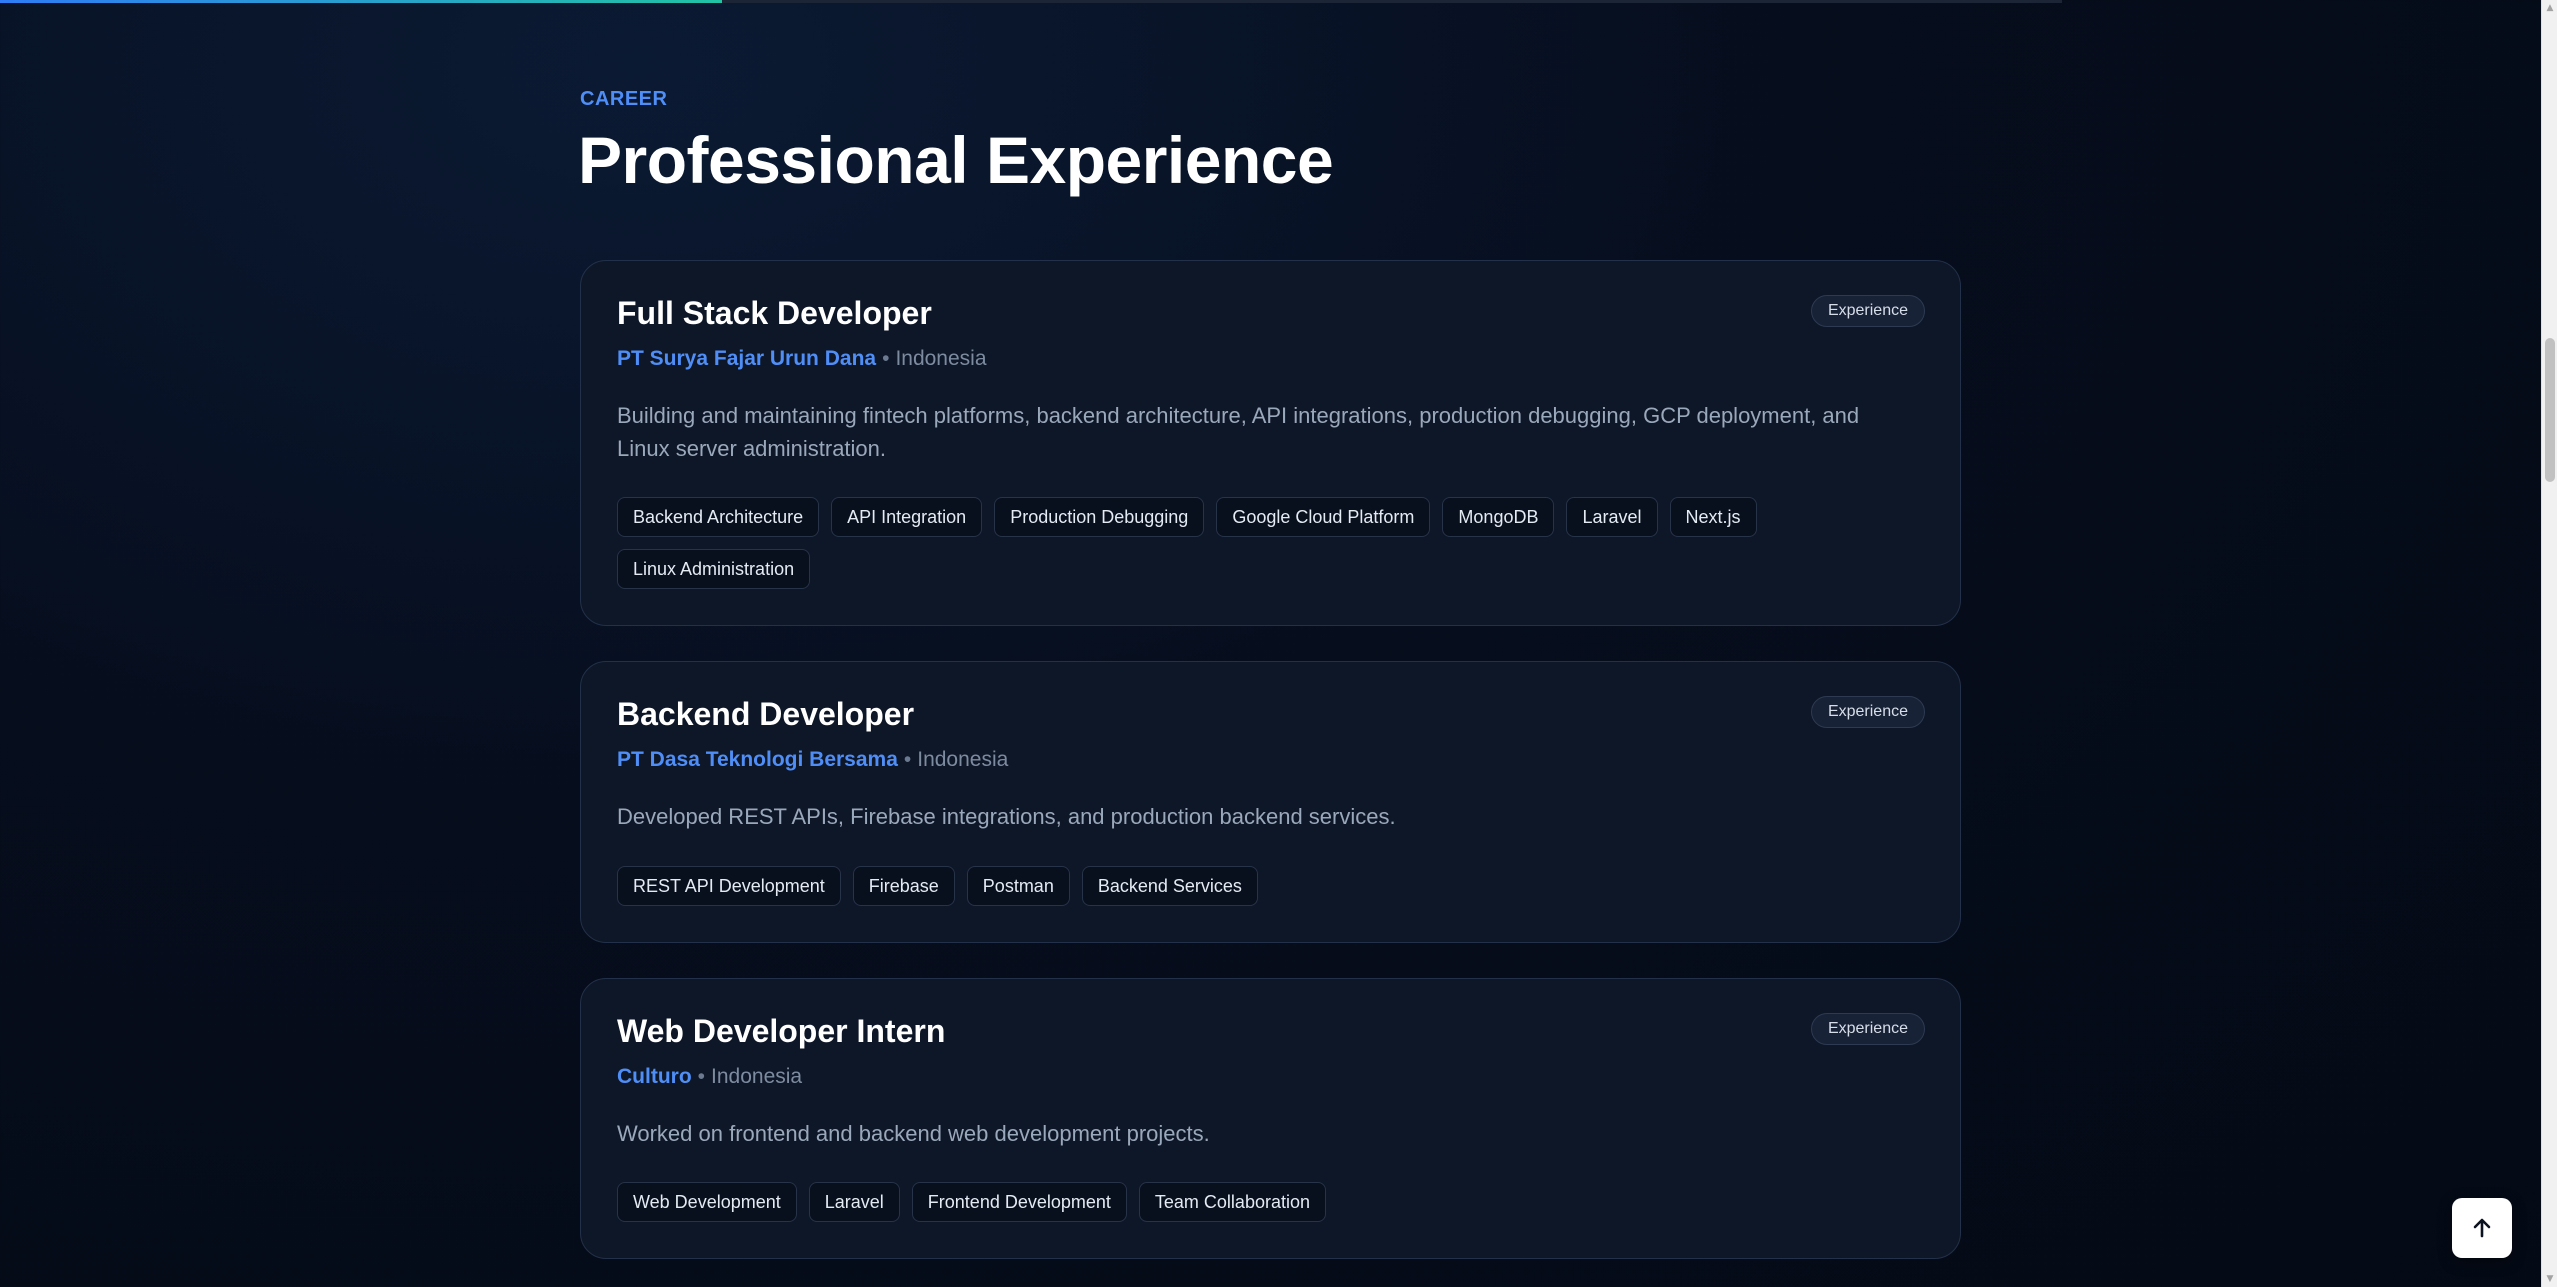  I want to click on job-meta: PT Surya Fajar Urun Dana • Indonesia, so click(802, 359).